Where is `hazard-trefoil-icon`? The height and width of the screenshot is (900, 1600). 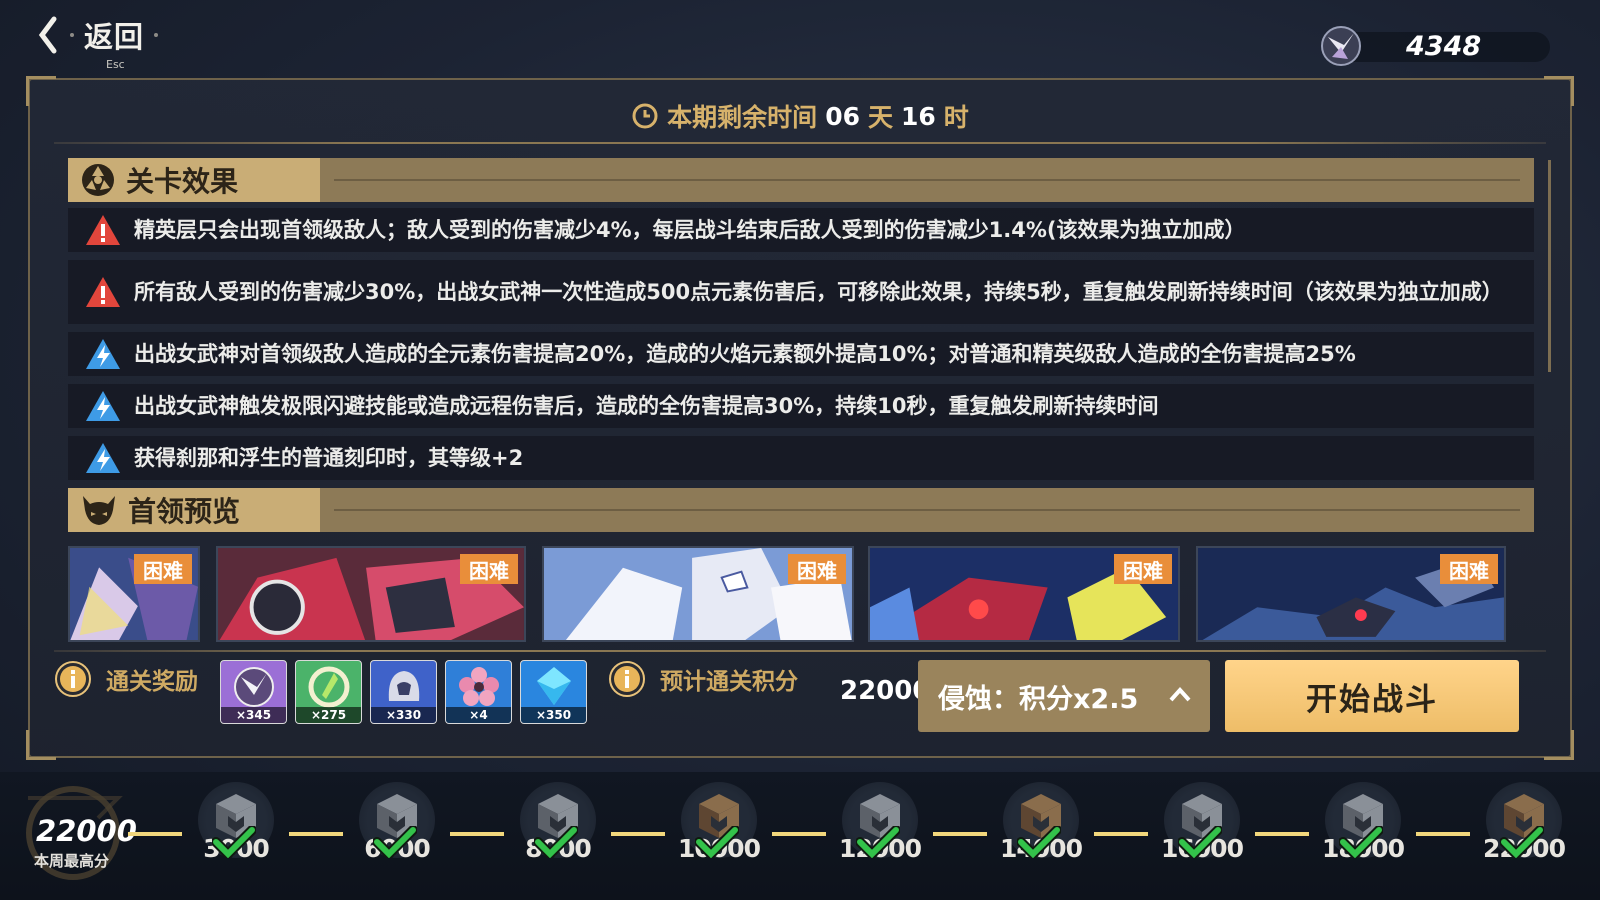 hazard-trefoil-icon is located at coordinates (98, 180).